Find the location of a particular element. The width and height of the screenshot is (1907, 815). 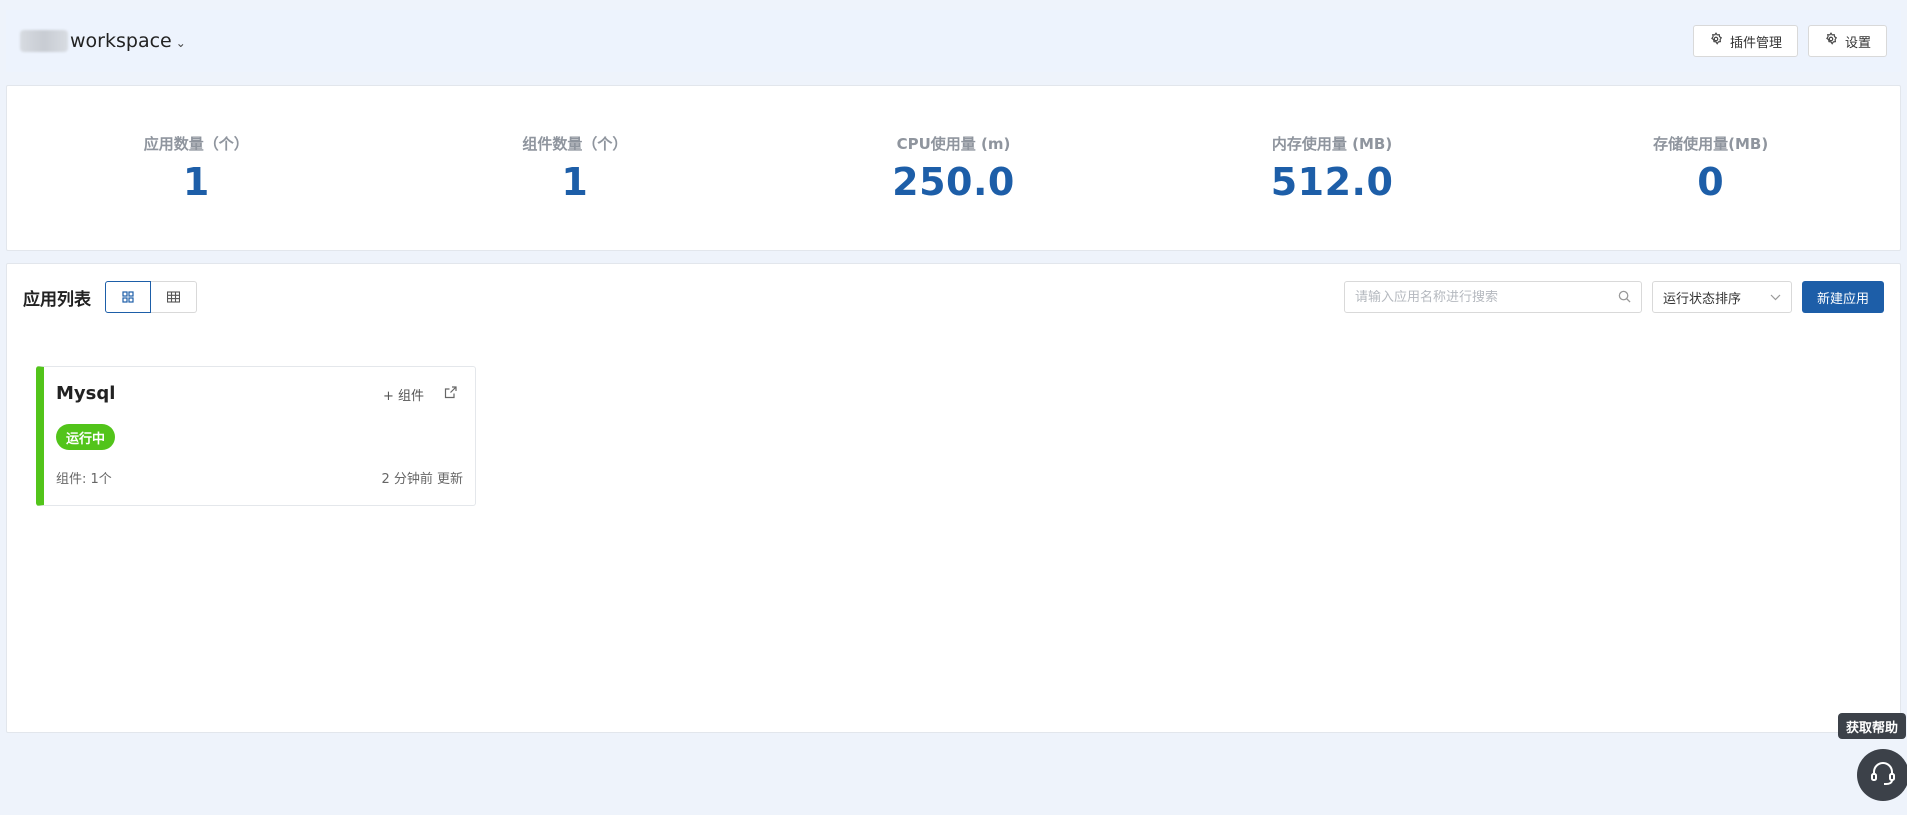

add-component-button: + 组件 is located at coordinates (403, 394).